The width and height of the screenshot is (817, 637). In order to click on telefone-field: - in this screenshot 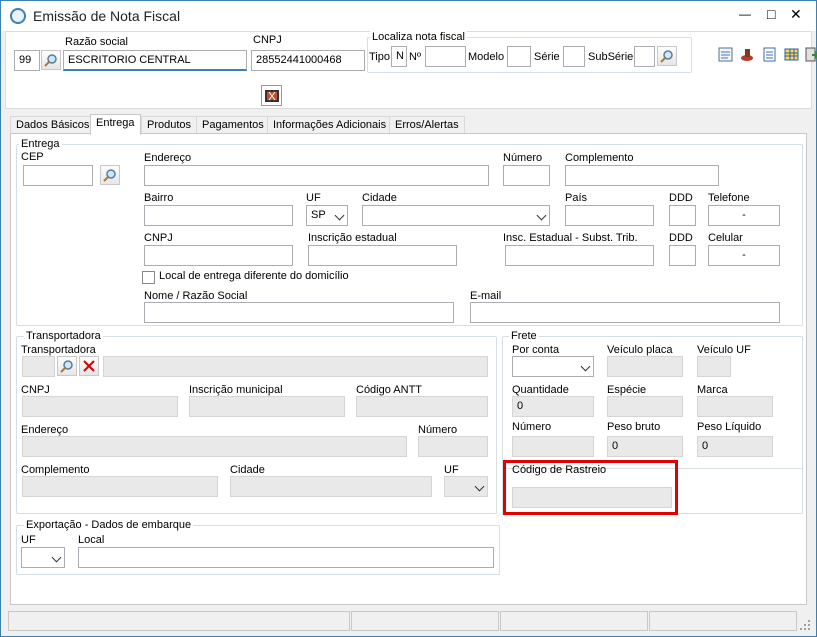, I will do `click(744, 215)`.